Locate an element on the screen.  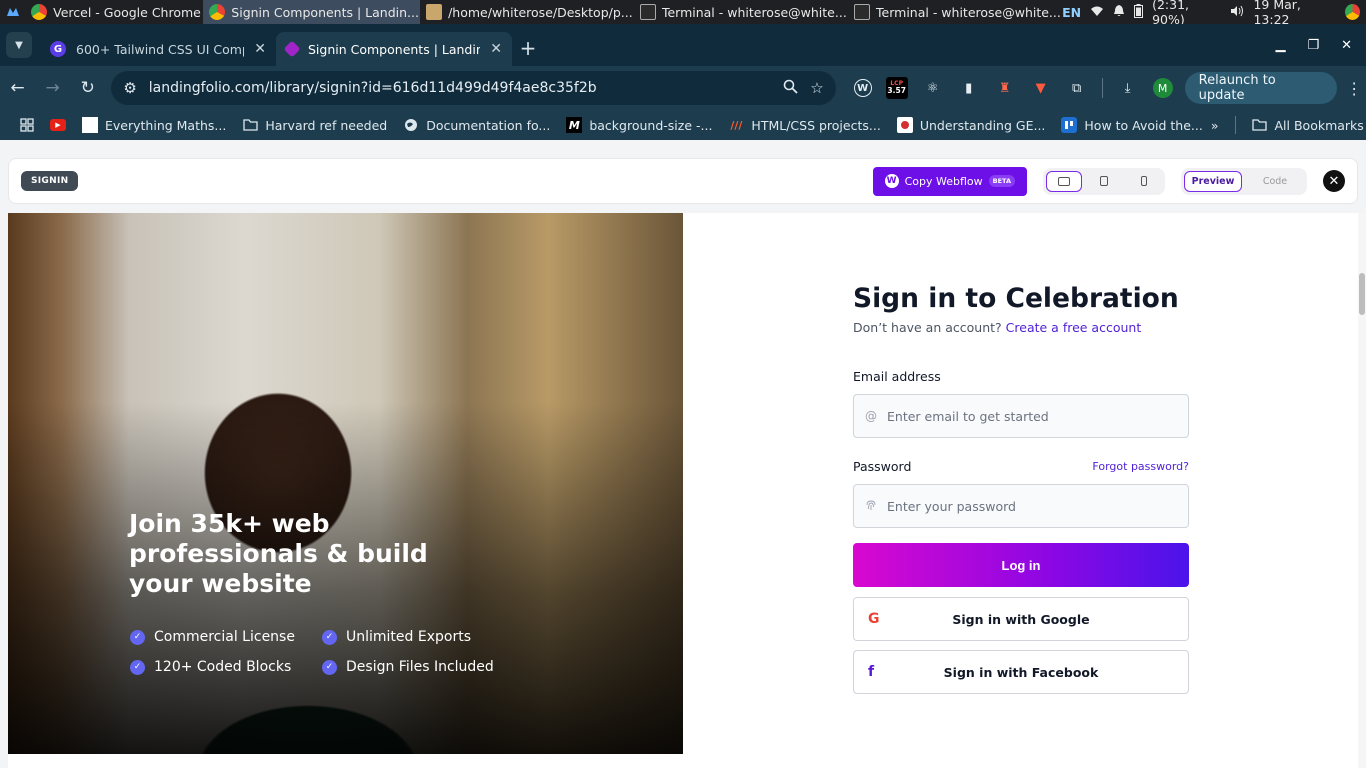
battery-icon is located at coordinates (1139, 12).